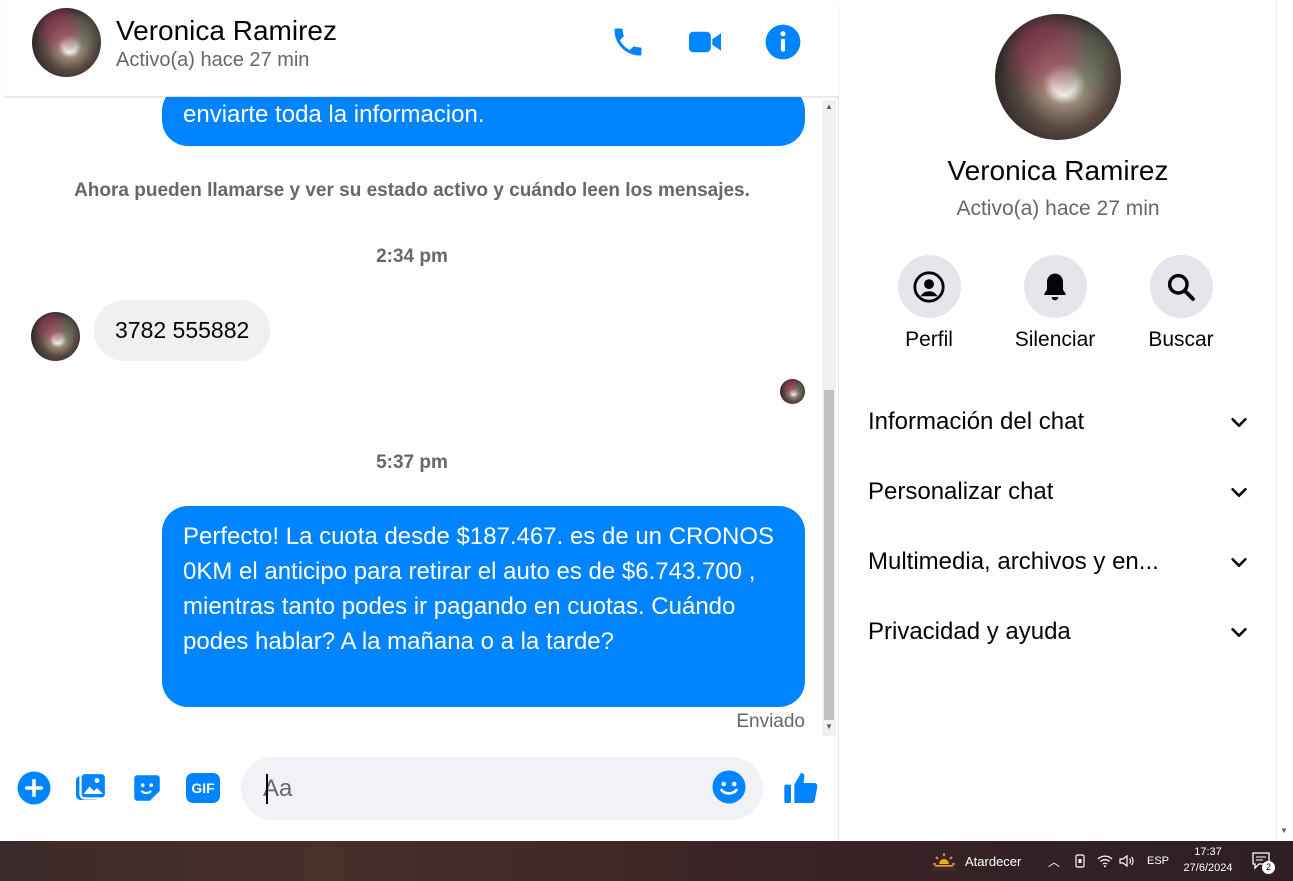 This screenshot has height=881, width=1293. What do you see at coordinates (944, 862) in the screenshot?
I see `sunset-icon` at bounding box center [944, 862].